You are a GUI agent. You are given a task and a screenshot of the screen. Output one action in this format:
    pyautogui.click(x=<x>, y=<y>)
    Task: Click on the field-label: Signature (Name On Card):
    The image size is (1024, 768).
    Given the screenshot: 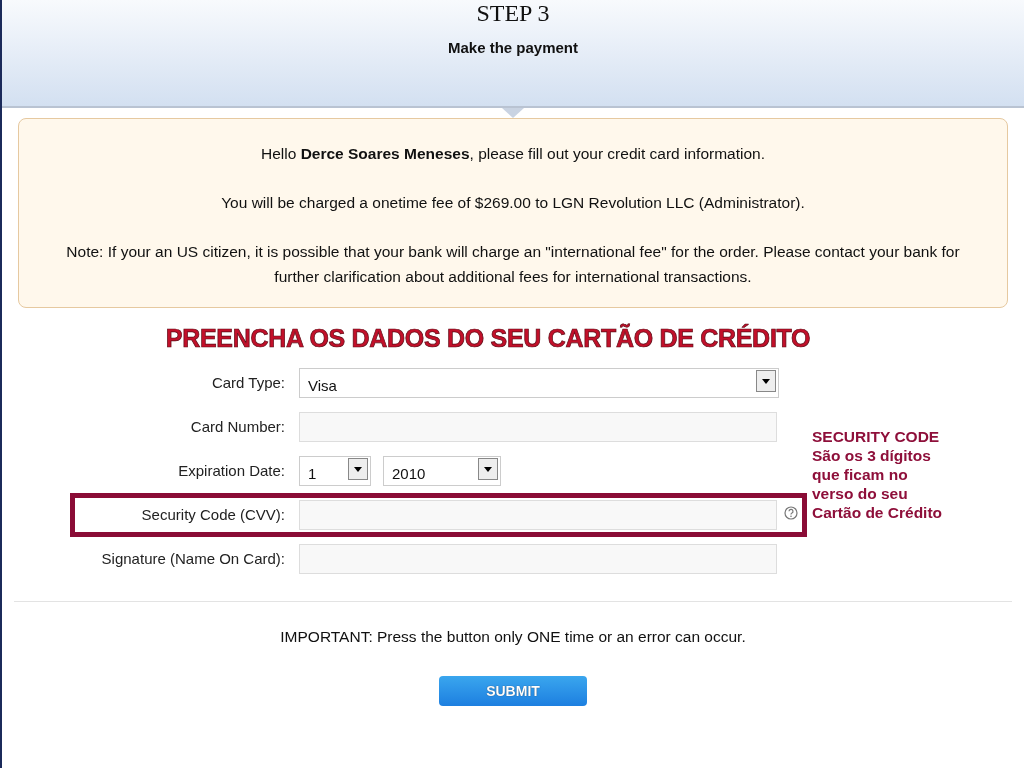 What is the action you would take?
    pyautogui.click(x=192, y=559)
    